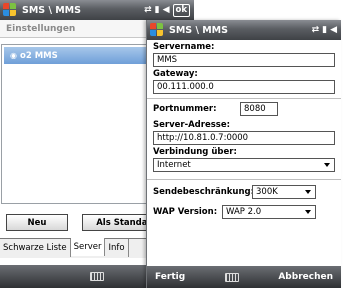  Describe the element at coordinates (267, 192) in the screenshot. I see `send-limit-value: 300K` at that location.